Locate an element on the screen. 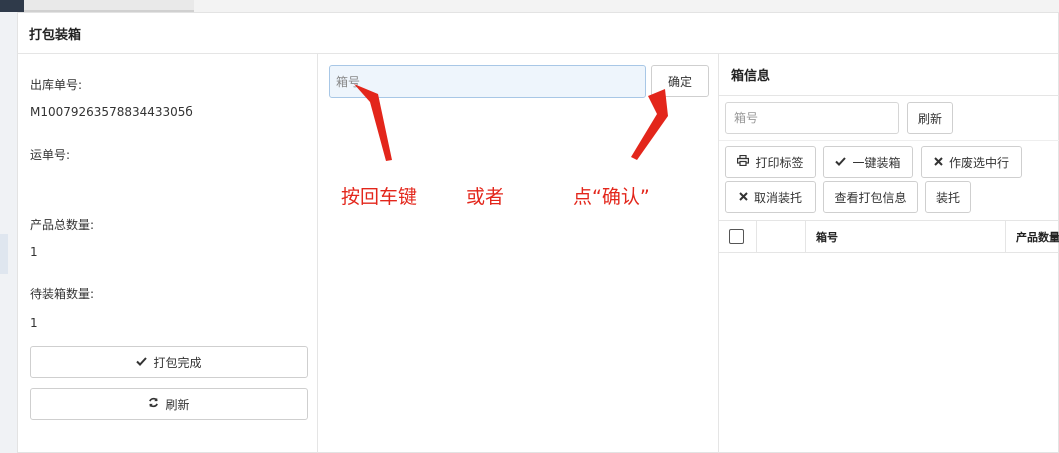 The height and width of the screenshot is (453, 1059). print-label-text: 打印标签 is located at coordinates (779, 162).